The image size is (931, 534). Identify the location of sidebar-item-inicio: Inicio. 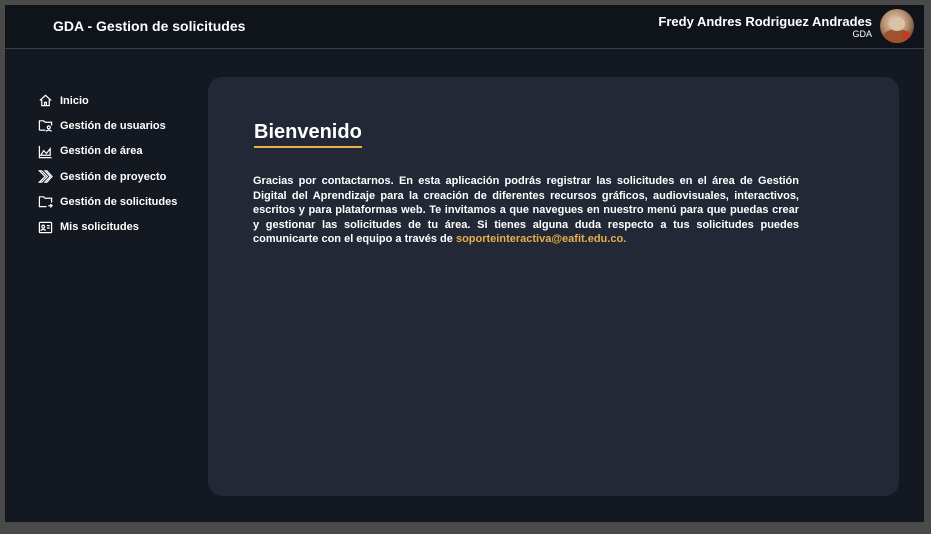
(123, 100).